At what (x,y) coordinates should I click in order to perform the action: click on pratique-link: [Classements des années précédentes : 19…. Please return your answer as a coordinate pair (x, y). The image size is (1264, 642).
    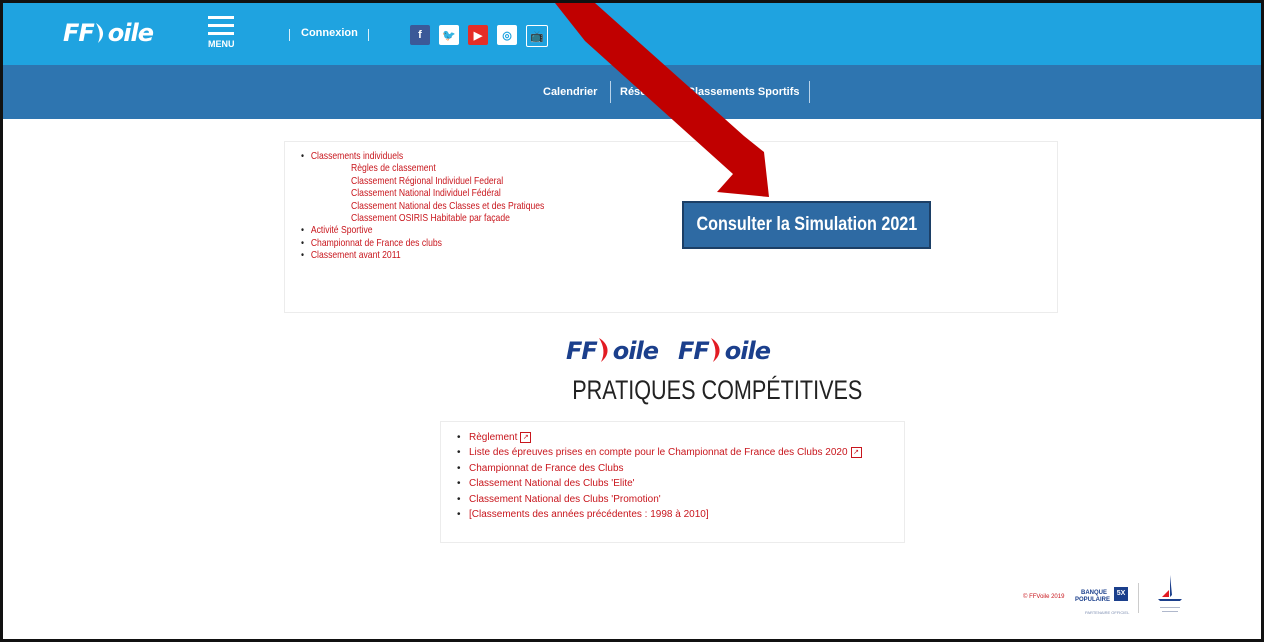
    Looking at the image, I should click on (659, 514).